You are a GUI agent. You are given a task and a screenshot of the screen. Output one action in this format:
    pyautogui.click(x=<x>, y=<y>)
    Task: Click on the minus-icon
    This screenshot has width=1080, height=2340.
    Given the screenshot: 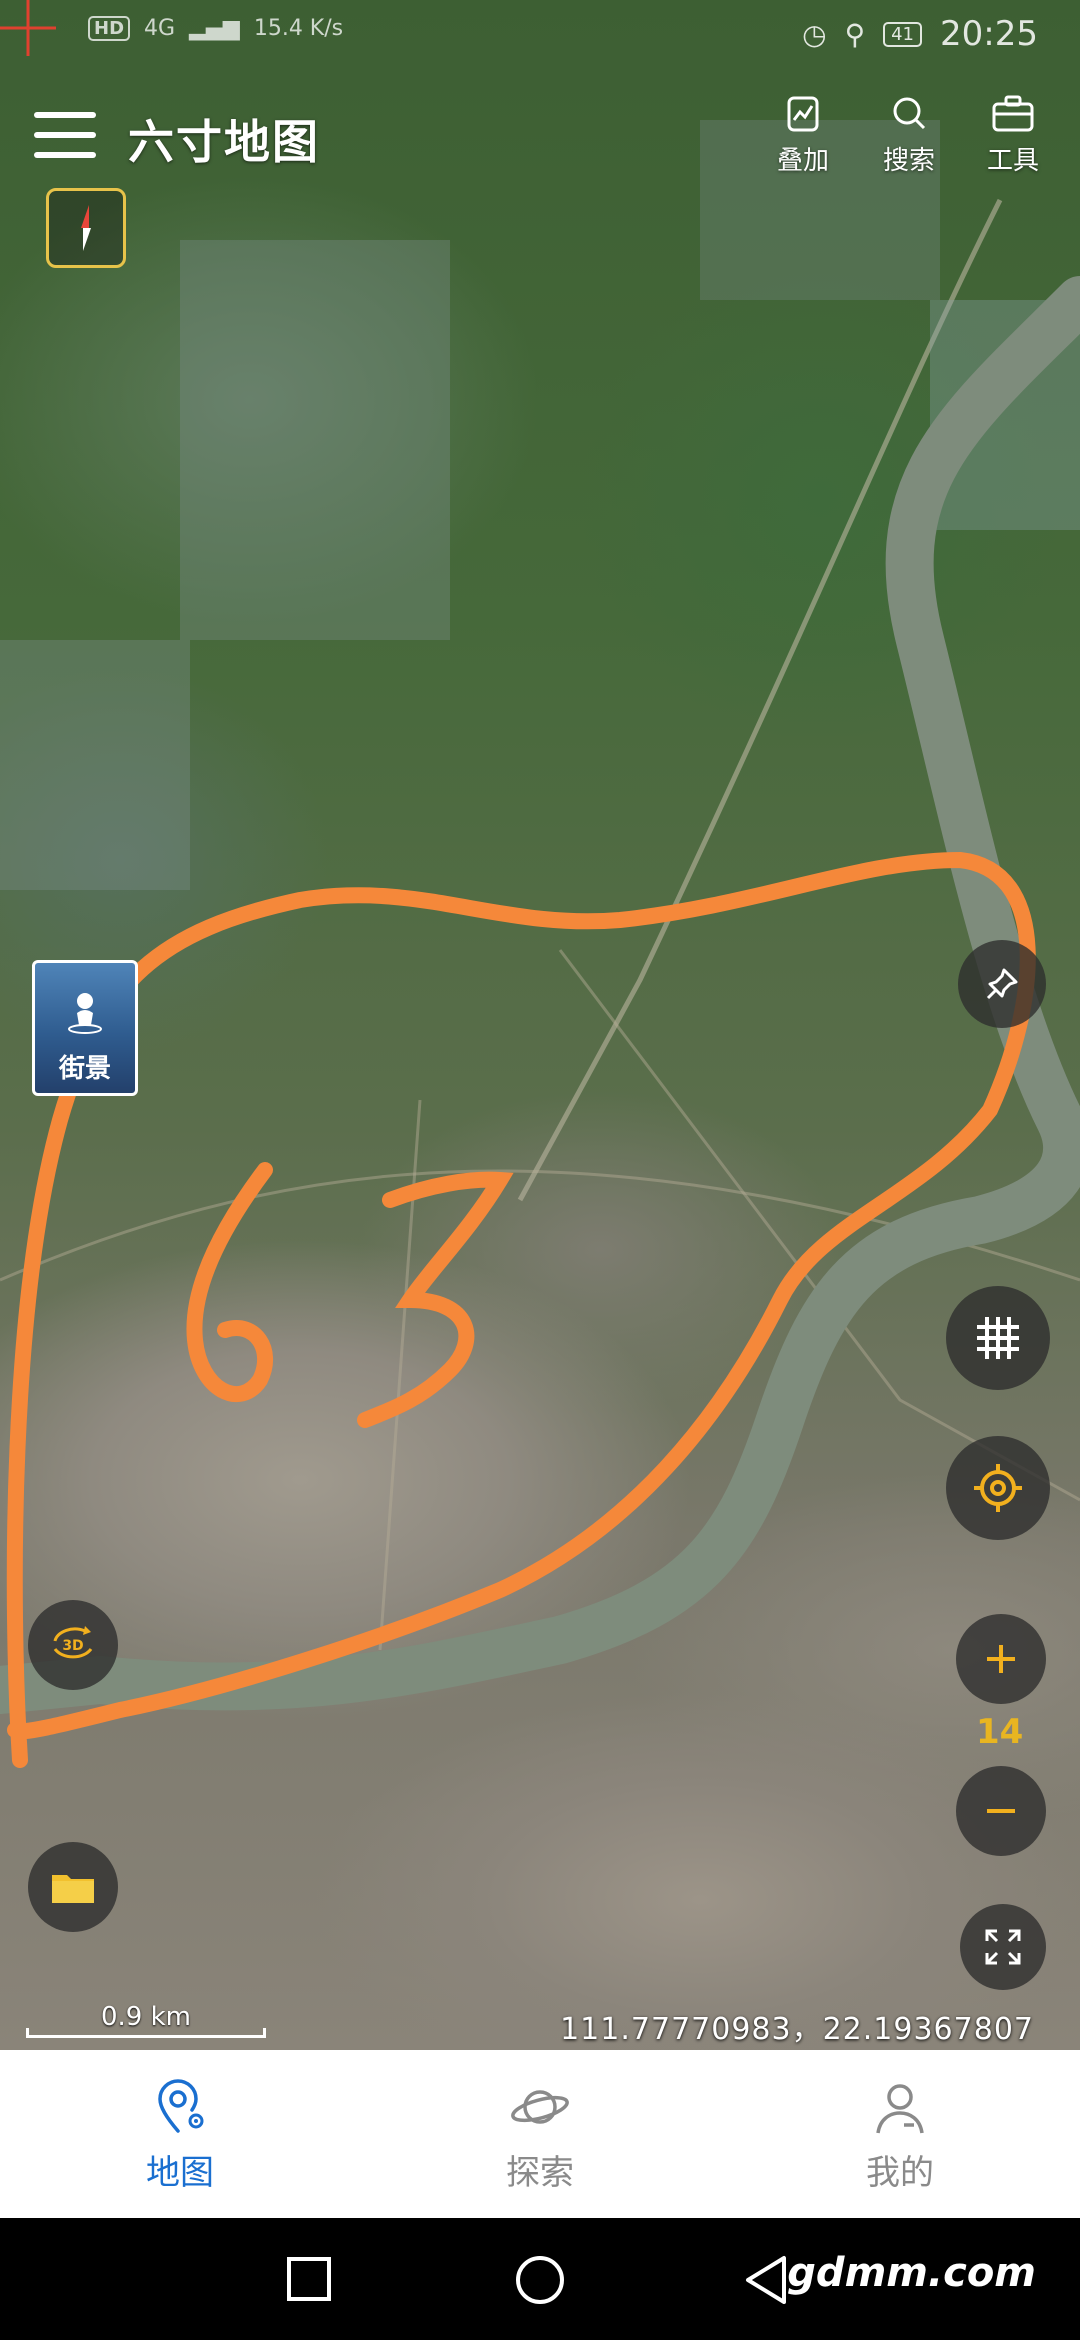 What is the action you would take?
    pyautogui.click(x=1001, y=1811)
    